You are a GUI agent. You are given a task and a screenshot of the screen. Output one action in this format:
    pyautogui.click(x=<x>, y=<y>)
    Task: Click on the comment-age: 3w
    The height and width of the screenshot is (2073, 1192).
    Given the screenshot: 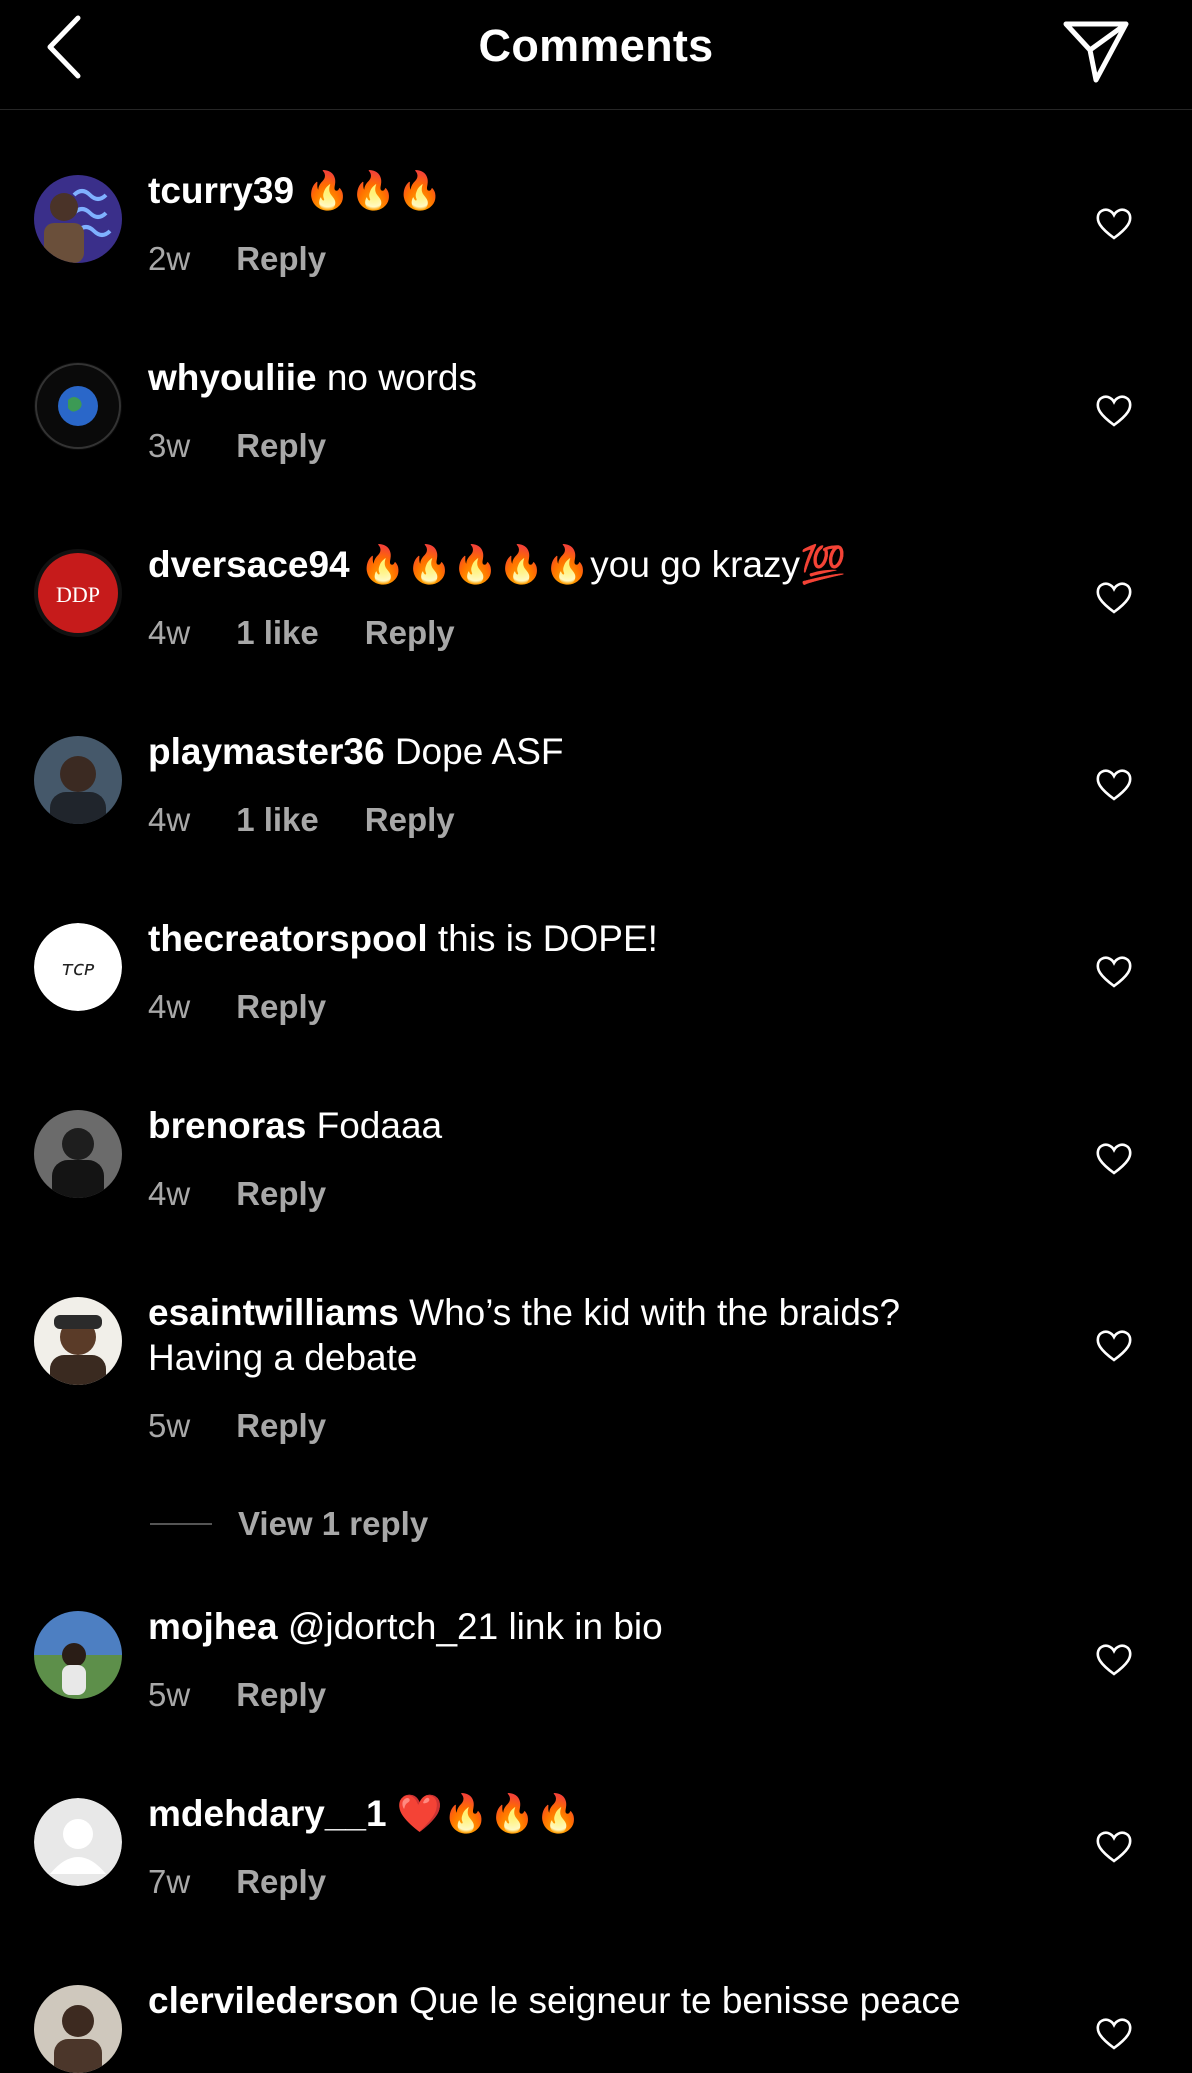 What is the action you would take?
    pyautogui.click(x=169, y=445)
    